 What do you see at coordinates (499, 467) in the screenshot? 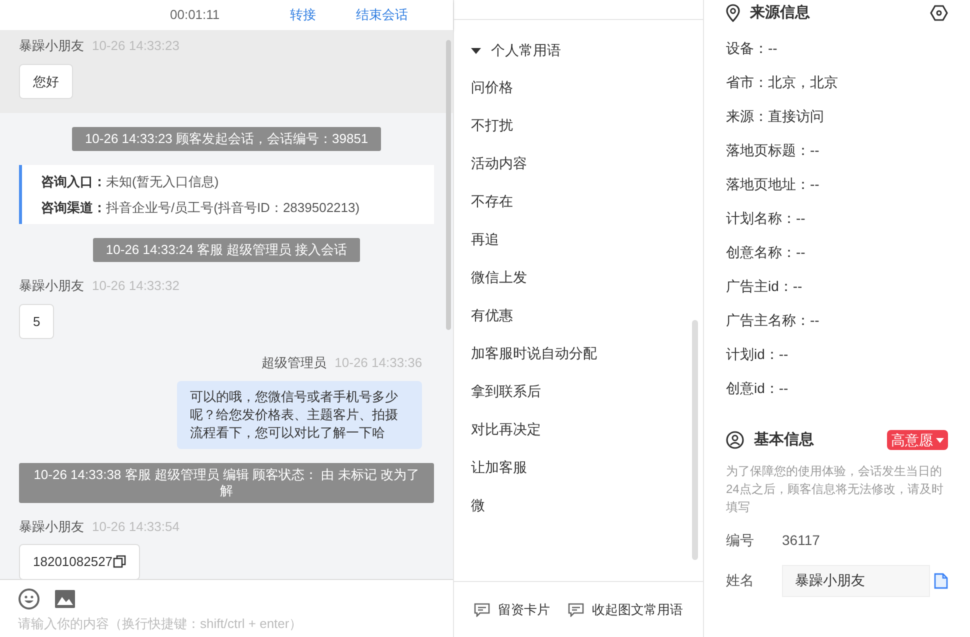
I see `quick-reply-item: 让加客服` at bounding box center [499, 467].